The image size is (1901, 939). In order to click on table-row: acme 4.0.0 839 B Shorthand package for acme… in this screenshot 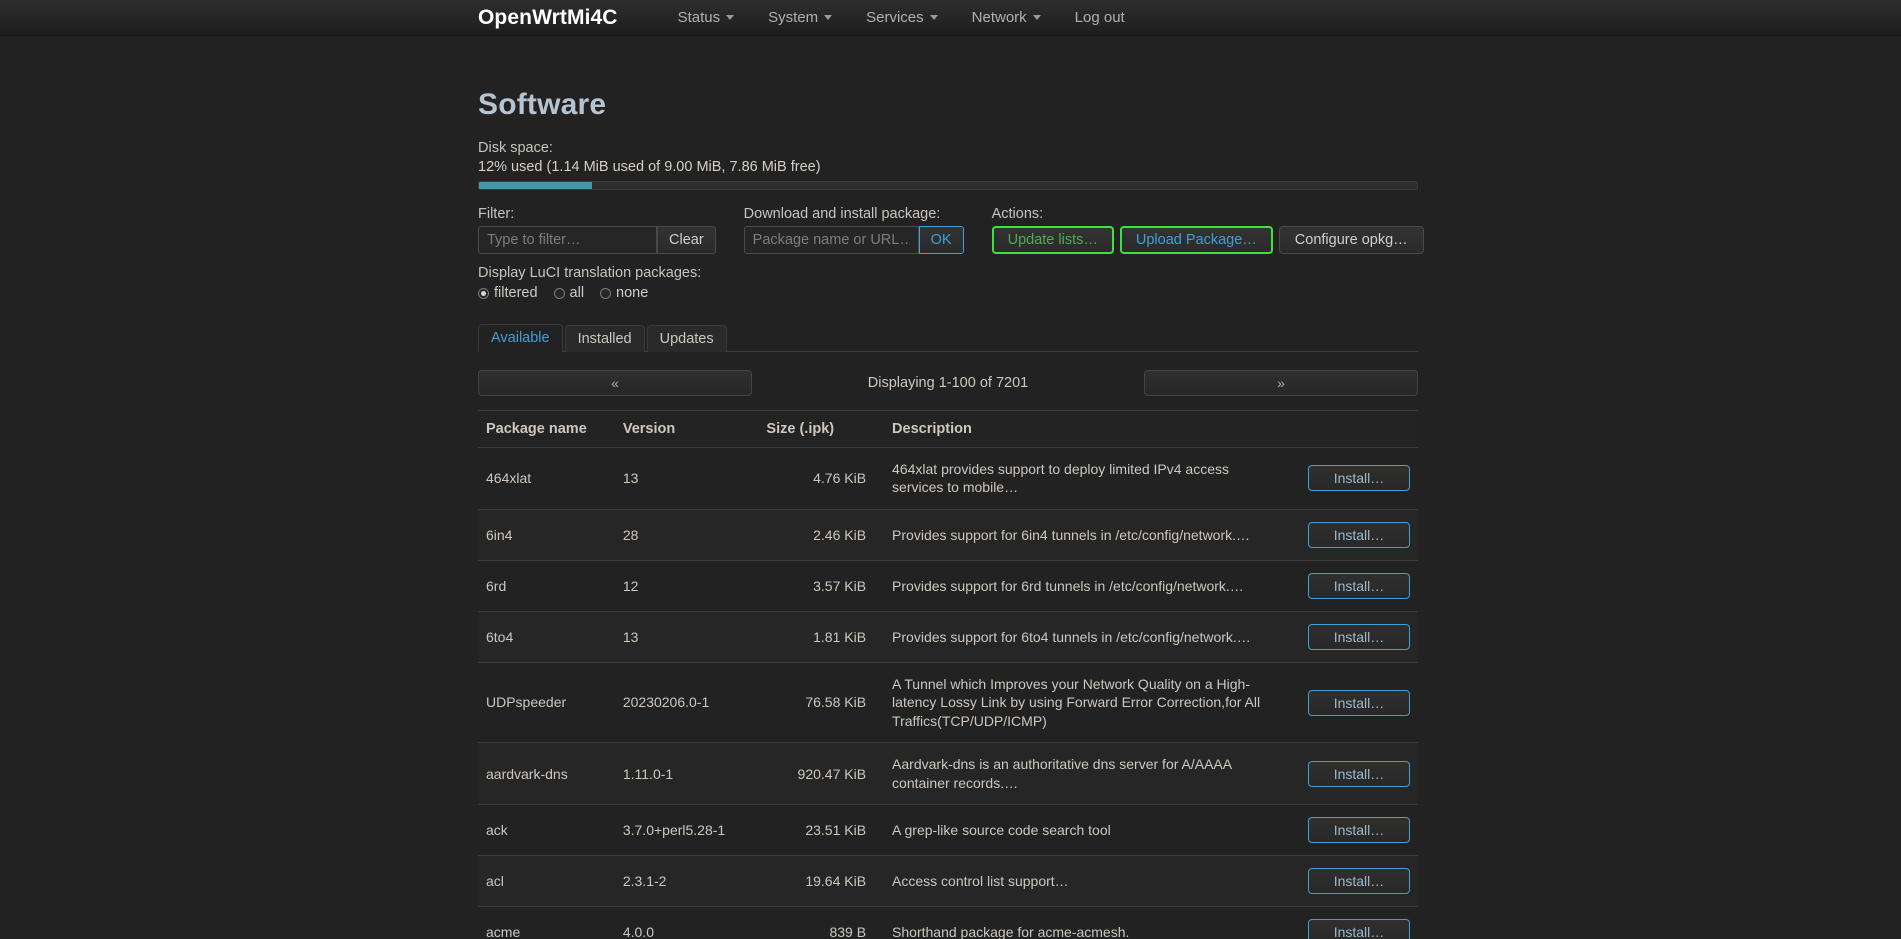, I will do `click(948, 922)`.